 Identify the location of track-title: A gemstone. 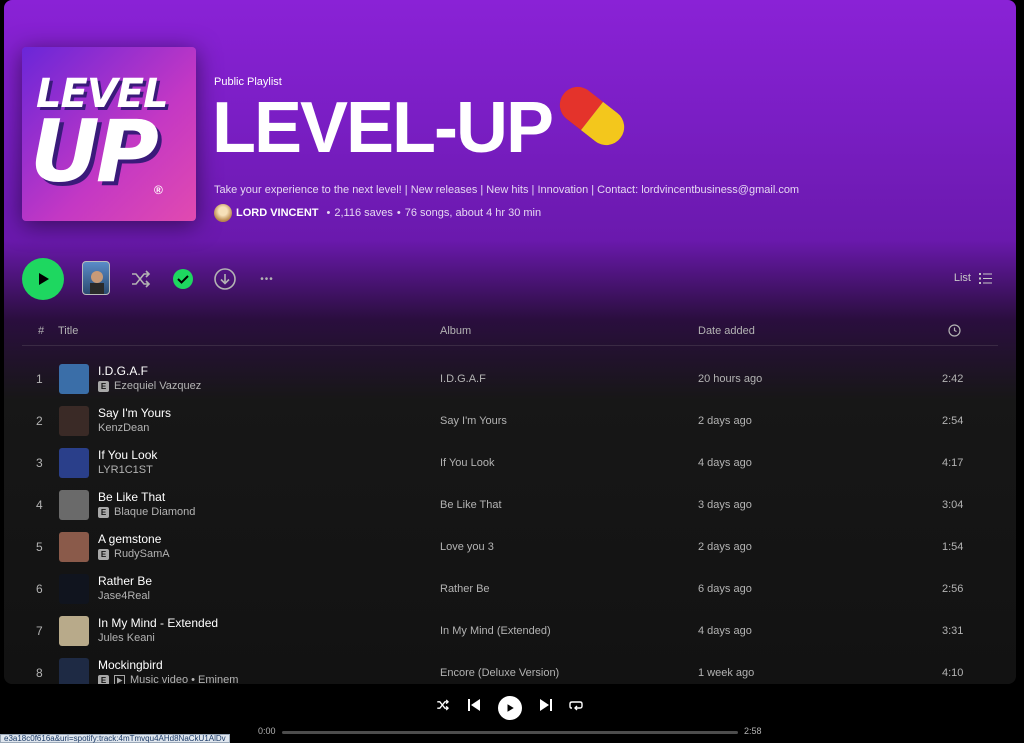
(129, 539).